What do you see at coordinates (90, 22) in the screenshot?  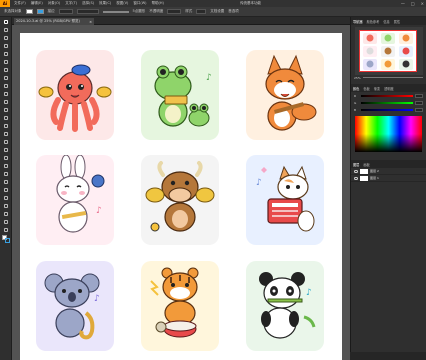 I see `close-tab-icon: ×` at bounding box center [90, 22].